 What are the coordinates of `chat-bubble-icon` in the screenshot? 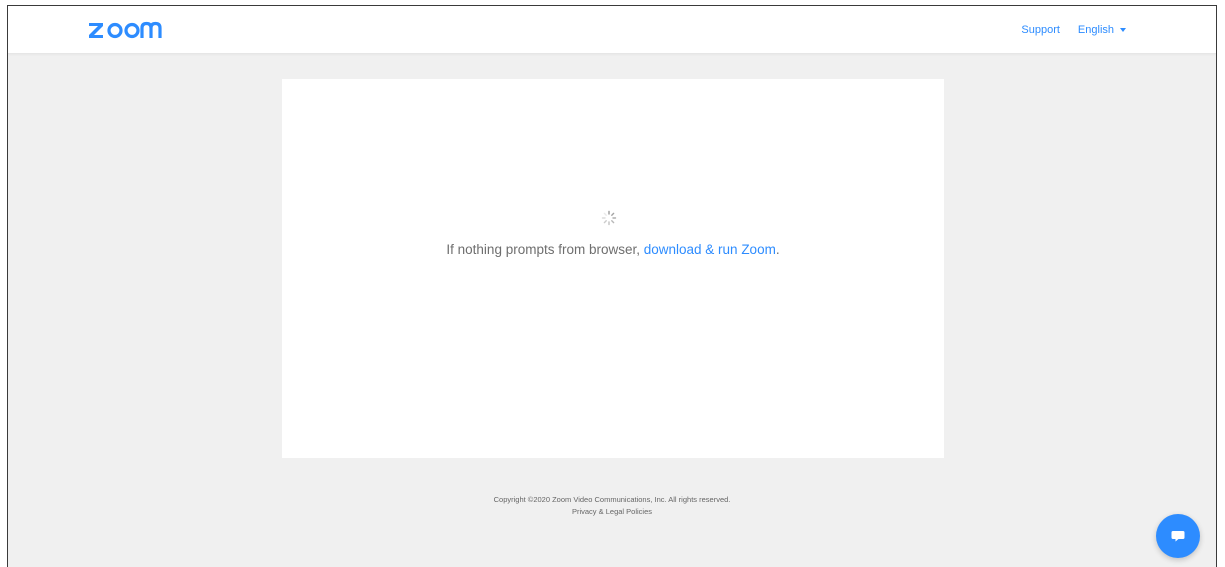 It's located at (1178, 536).